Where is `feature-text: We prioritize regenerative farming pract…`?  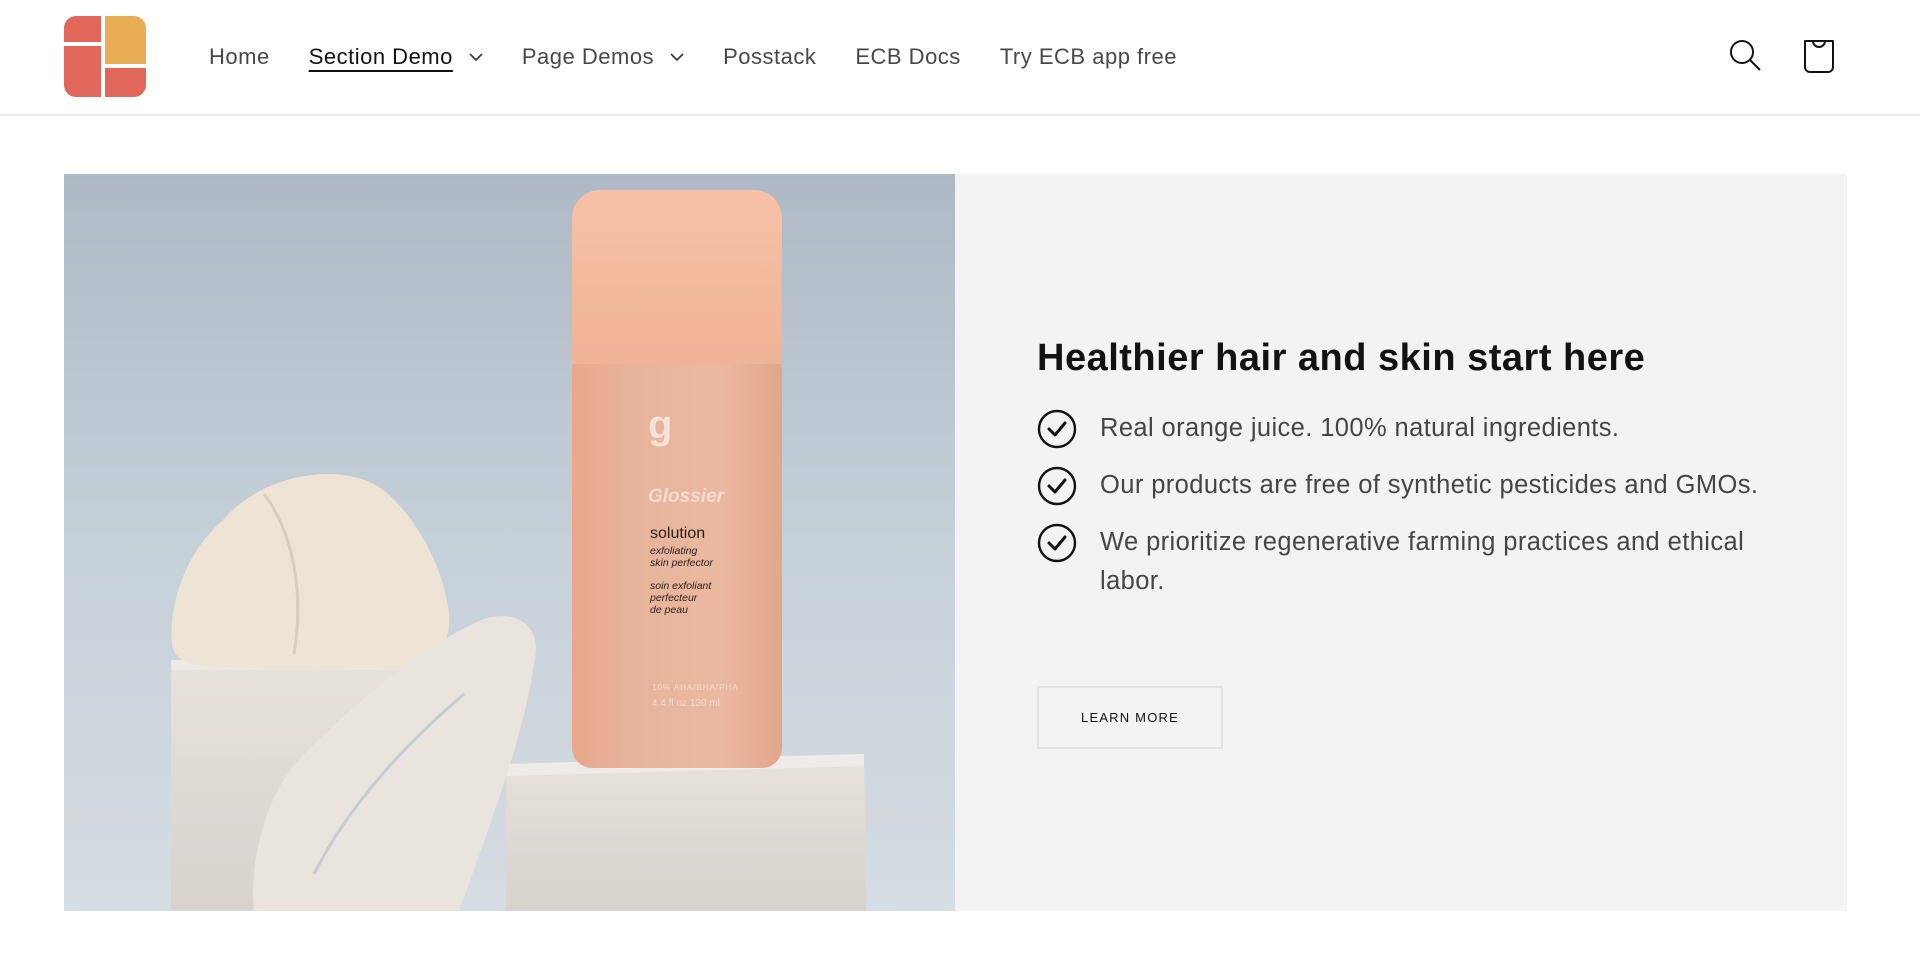
feature-text: We prioritize regenerative farming pract… is located at coordinates (1422, 561).